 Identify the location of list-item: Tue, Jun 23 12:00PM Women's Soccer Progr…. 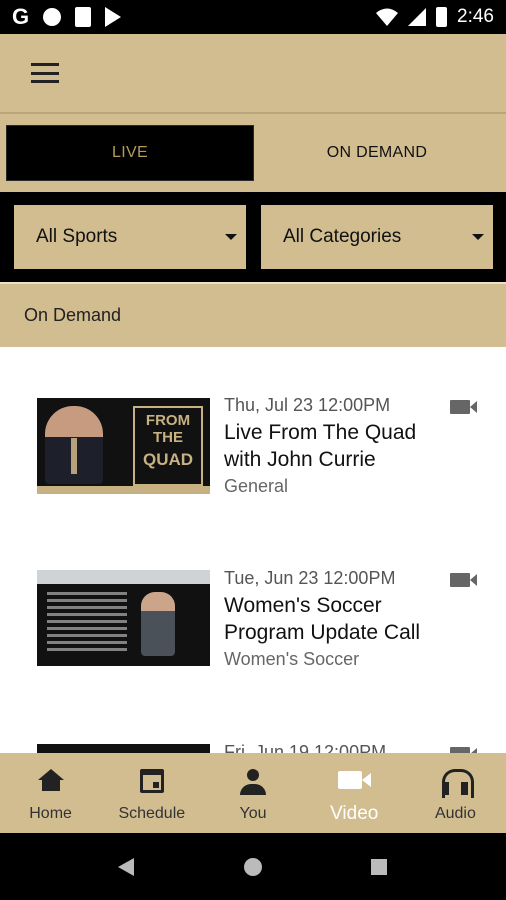
(253, 627).